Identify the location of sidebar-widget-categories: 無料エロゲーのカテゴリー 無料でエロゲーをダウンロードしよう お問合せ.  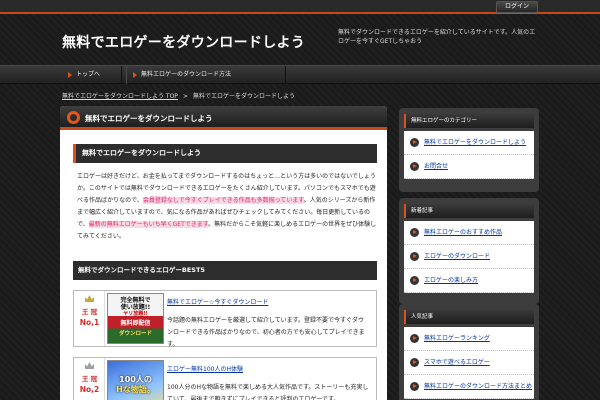
(469, 150).